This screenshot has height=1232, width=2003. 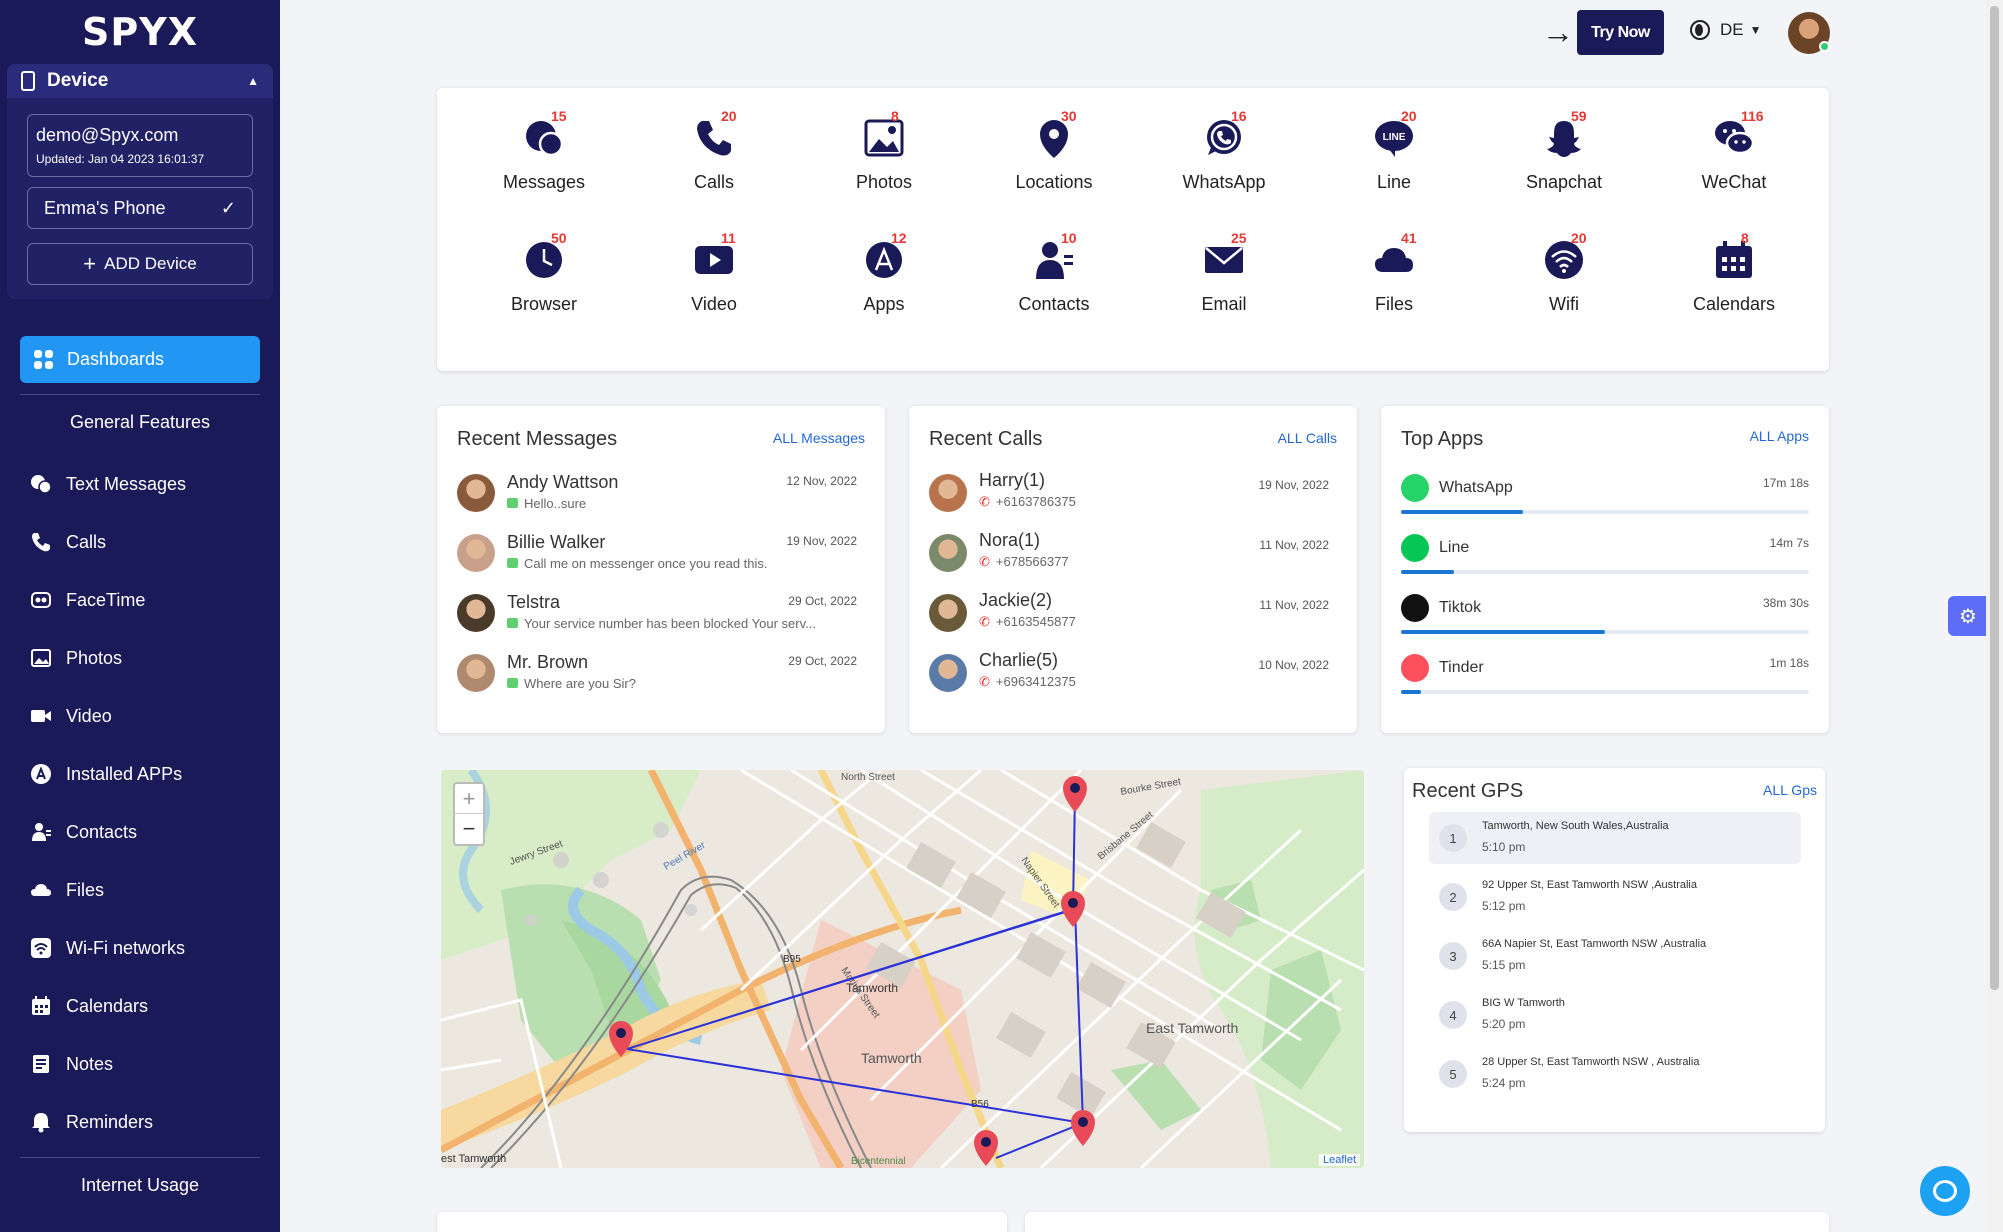 I want to click on feature-label: Calls, so click(x=713, y=182).